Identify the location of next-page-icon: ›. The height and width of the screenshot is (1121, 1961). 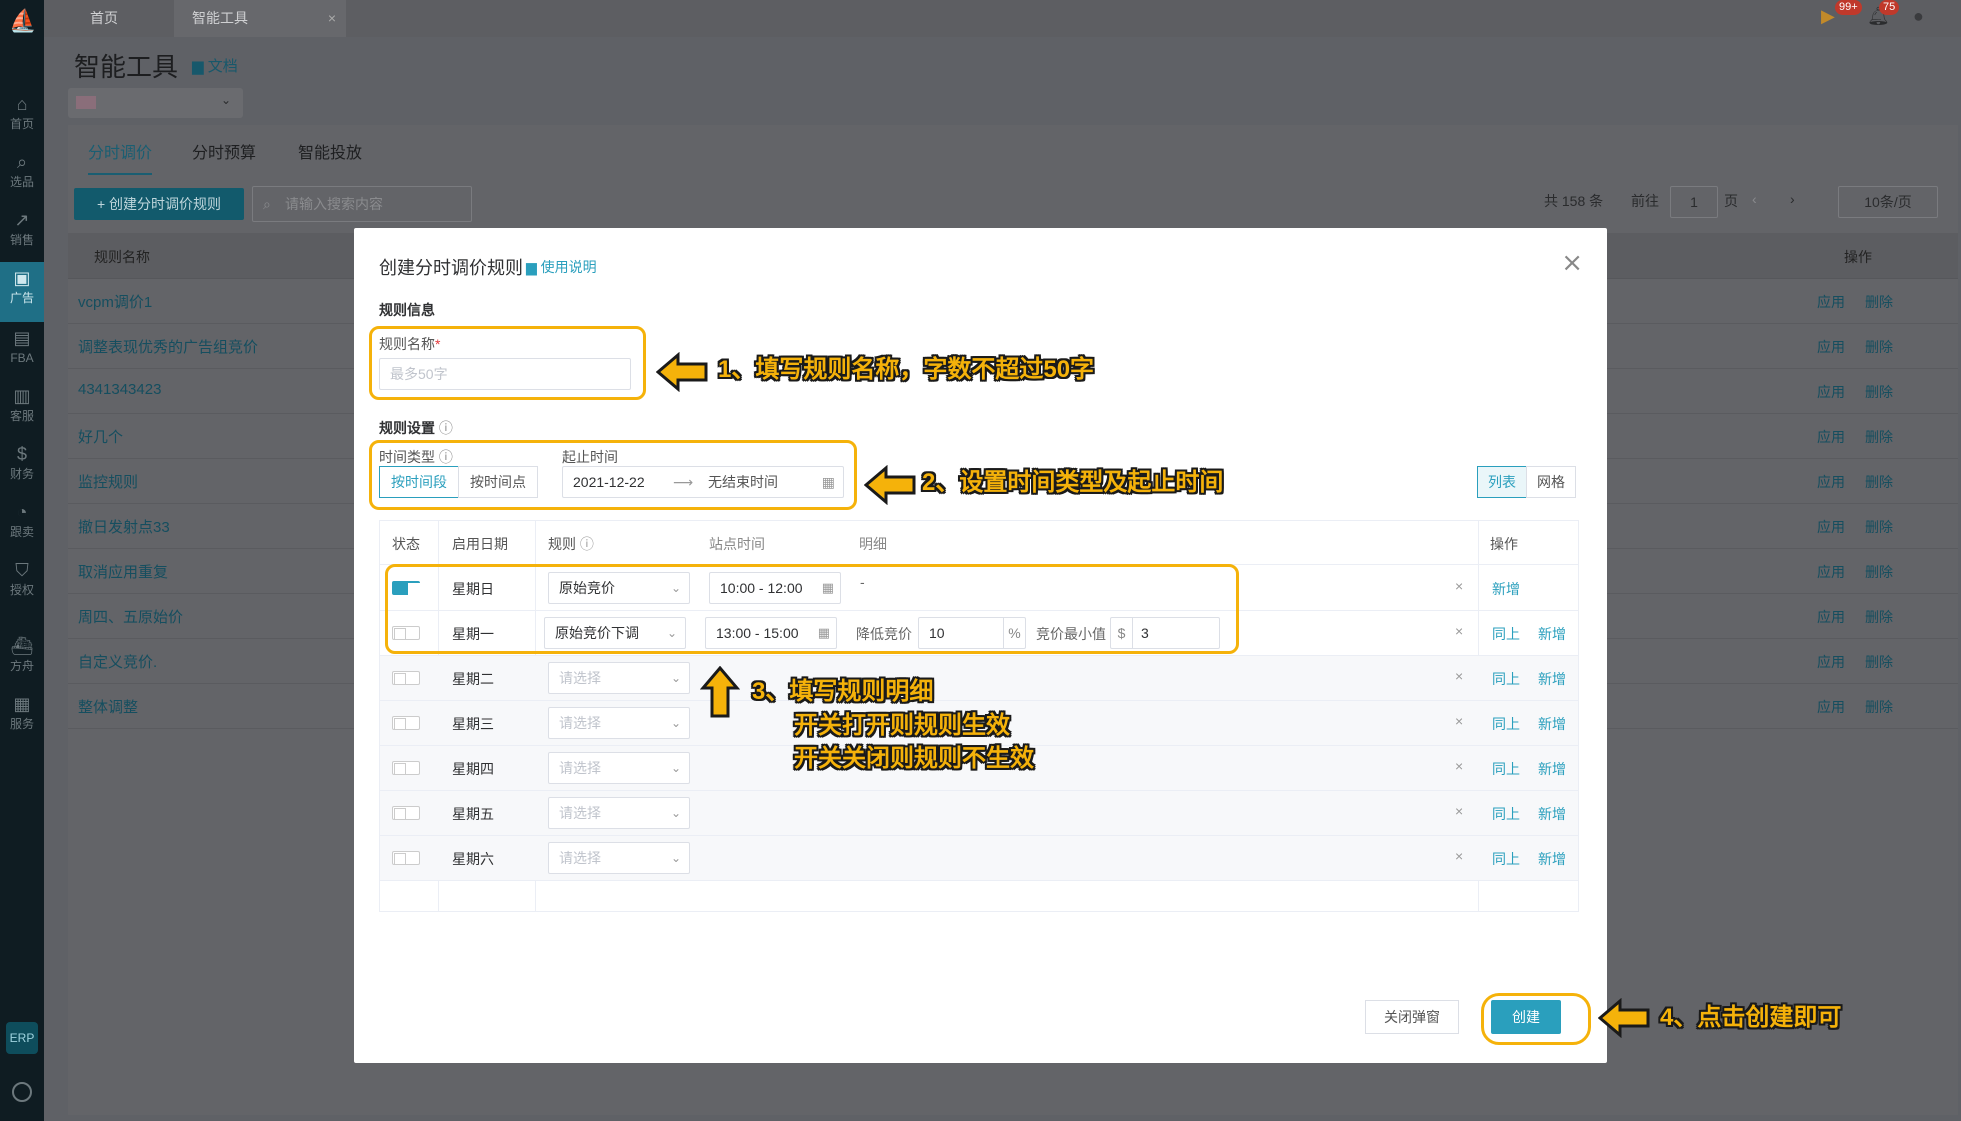
(1792, 199).